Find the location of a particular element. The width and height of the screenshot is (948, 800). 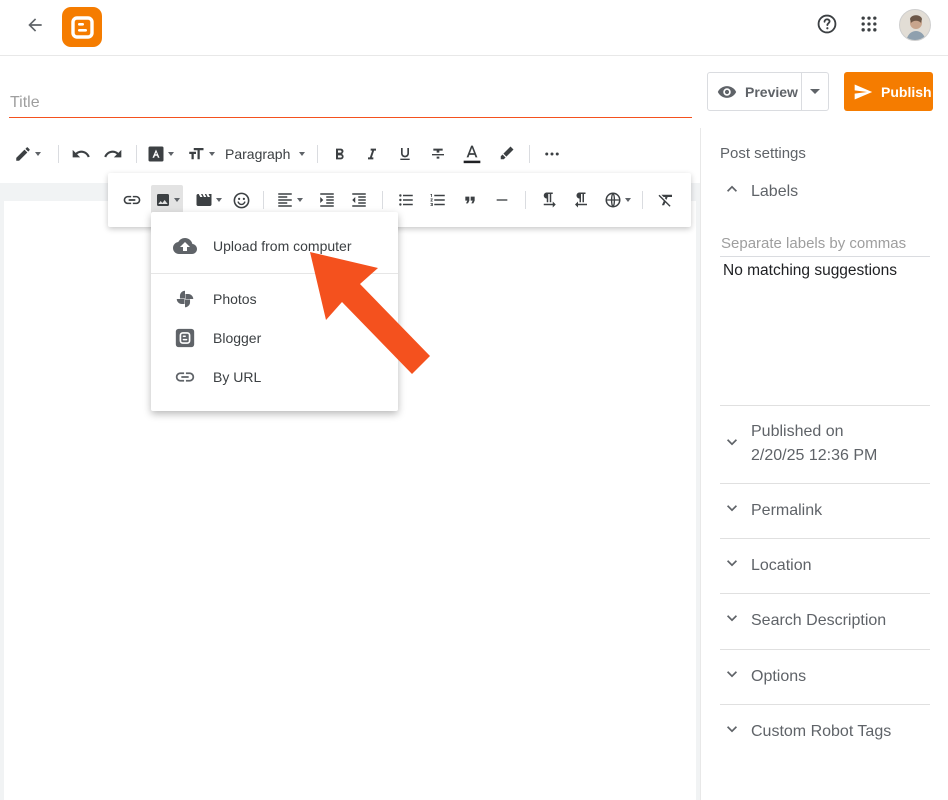

help-button is located at coordinates (827, 24).